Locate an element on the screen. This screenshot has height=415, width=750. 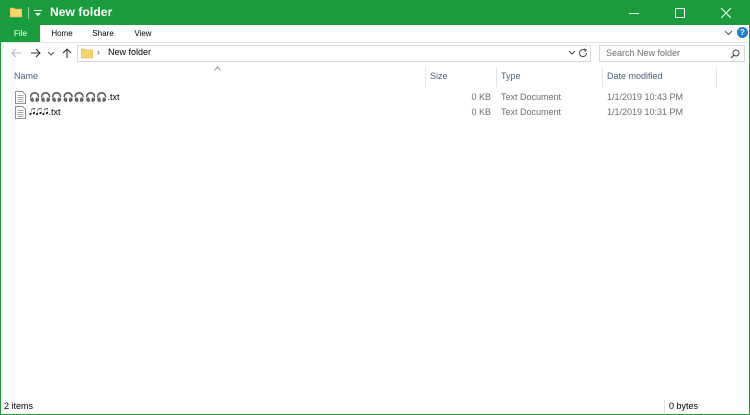
address-bar: › New folder is located at coordinates (334, 53).